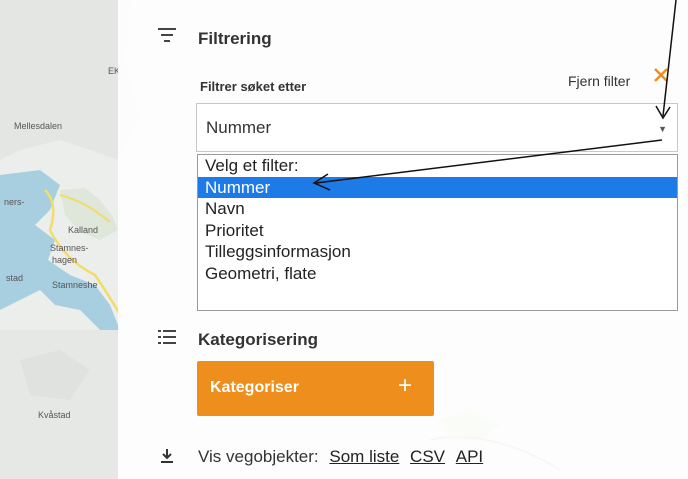 This screenshot has width=688, height=479. I want to click on export-link-api: API, so click(469, 456).